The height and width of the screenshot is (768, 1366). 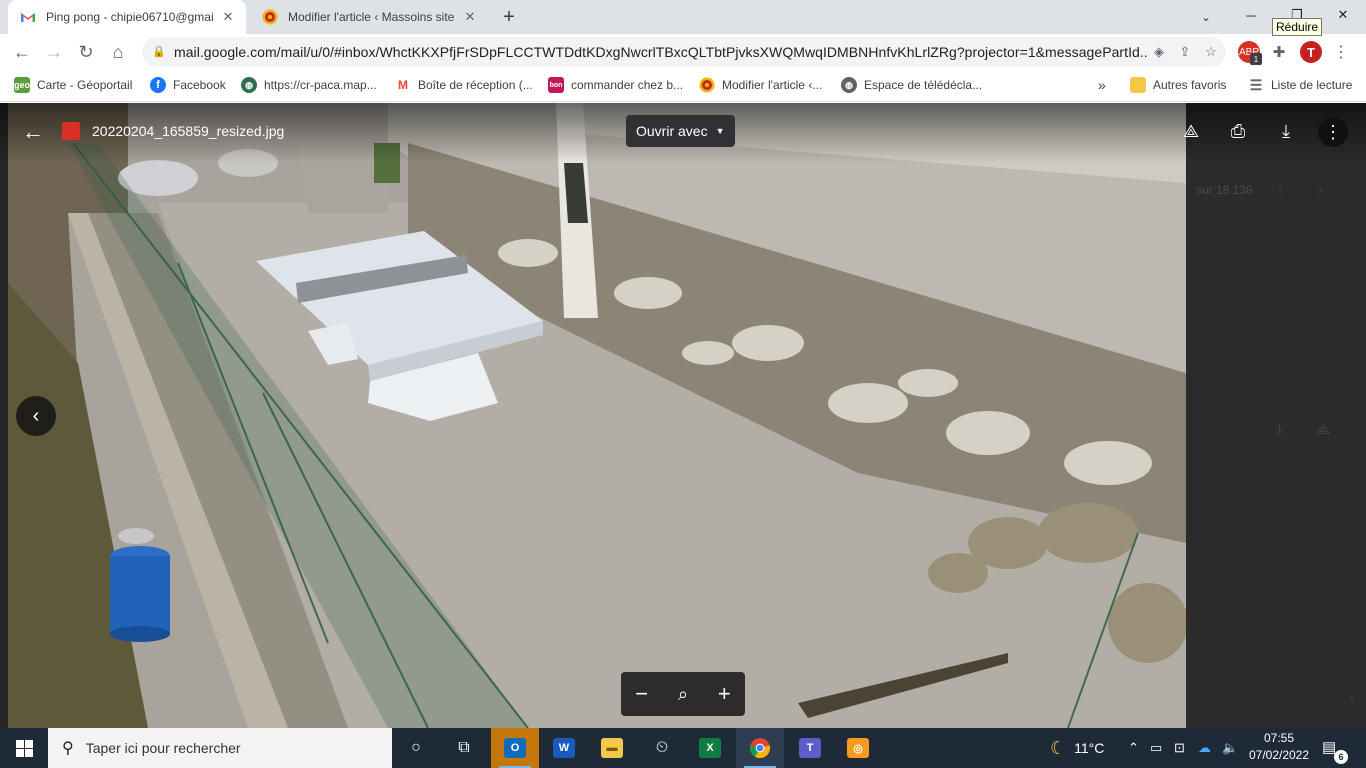 I want to click on bookmark-label: Facebook, so click(x=199, y=85).